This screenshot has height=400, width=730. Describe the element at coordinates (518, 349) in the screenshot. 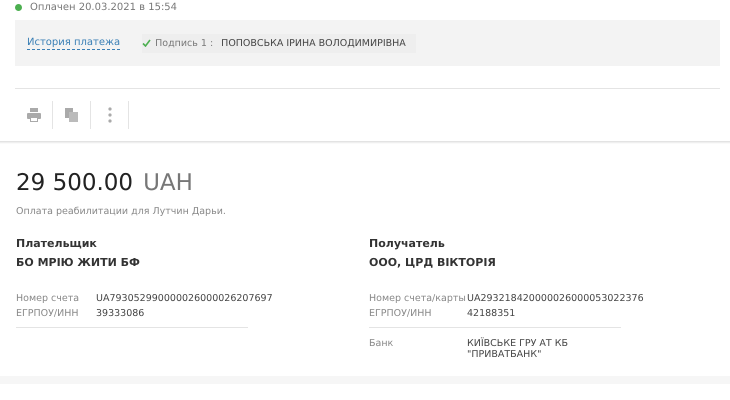

I see `bank-name: КИЇВСЬКЕ ГРУ АТ КБ "ПРИВАТБАНК"` at that location.